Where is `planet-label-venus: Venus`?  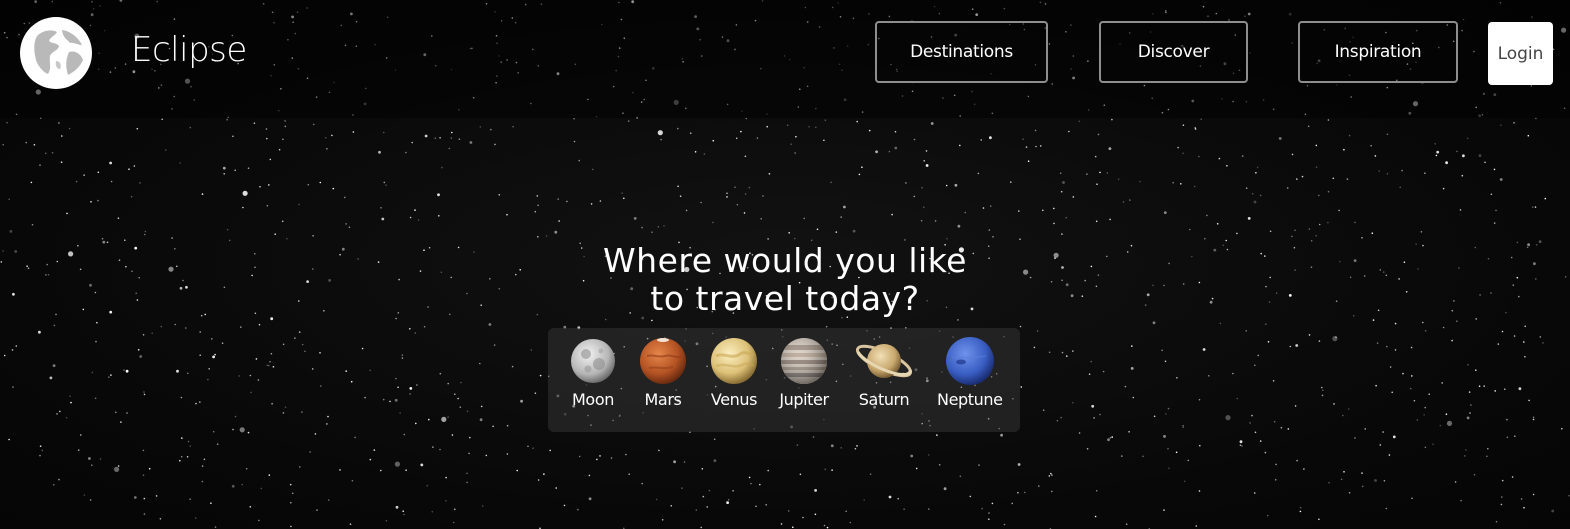
planet-label-venus: Venus is located at coordinates (734, 399).